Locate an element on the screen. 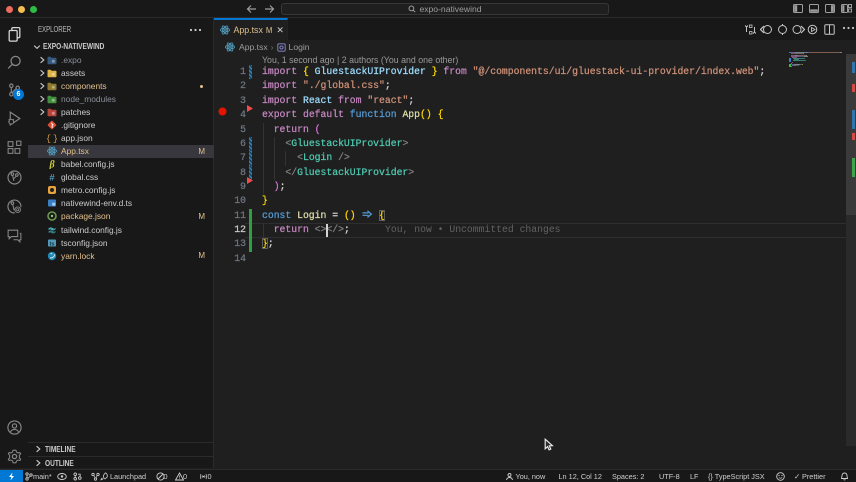  svg-text: ts is located at coordinates (52, 244).